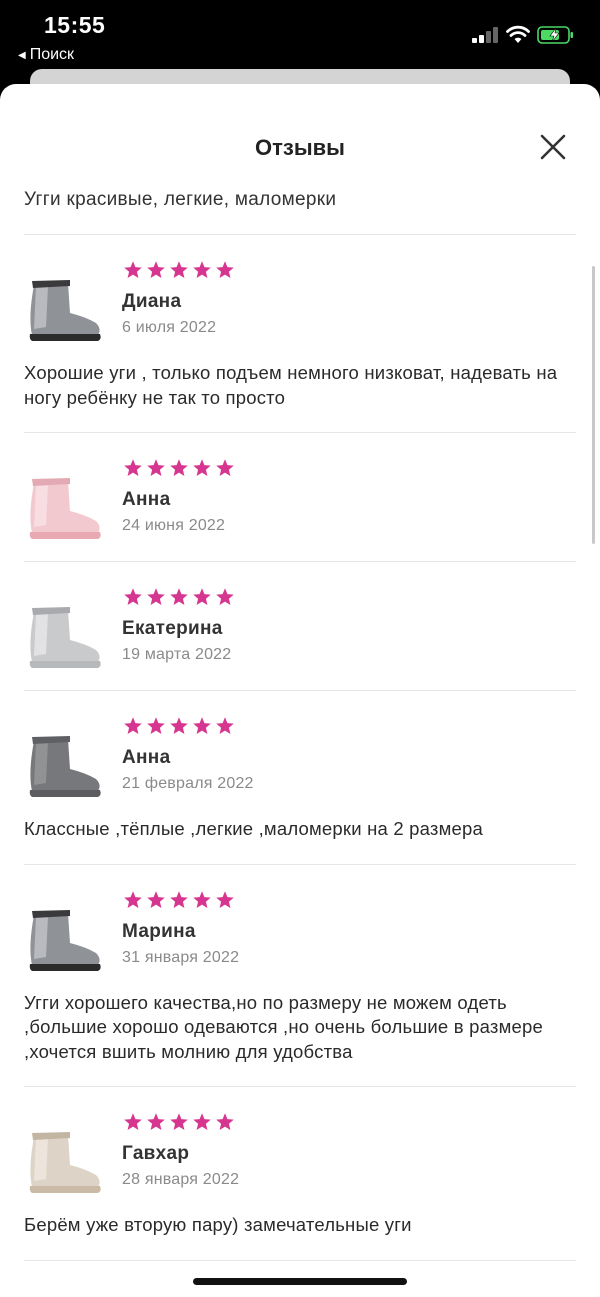 The width and height of the screenshot is (600, 1297). Describe the element at coordinates (218, 1224) in the screenshot. I see `review-text: Берём уже вторую пару) замечательные уги` at that location.